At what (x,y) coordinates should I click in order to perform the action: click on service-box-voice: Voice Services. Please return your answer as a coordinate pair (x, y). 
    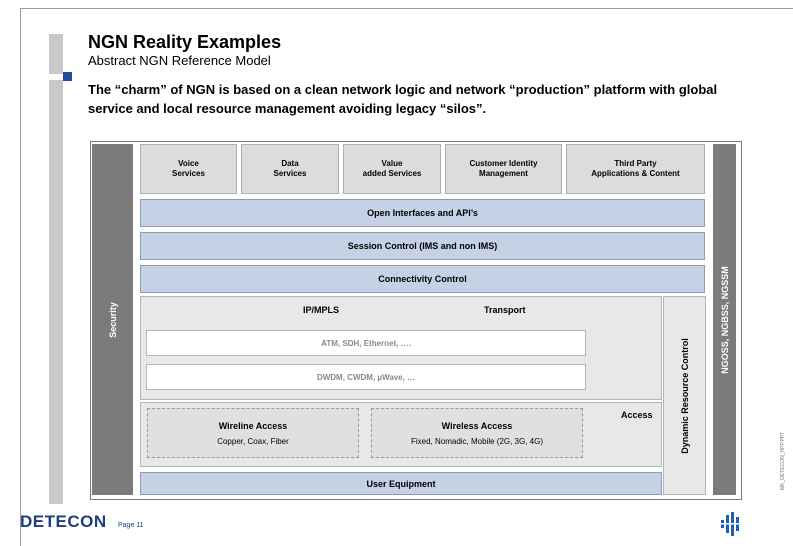
    Looking at the image, I should click on (188, 169).